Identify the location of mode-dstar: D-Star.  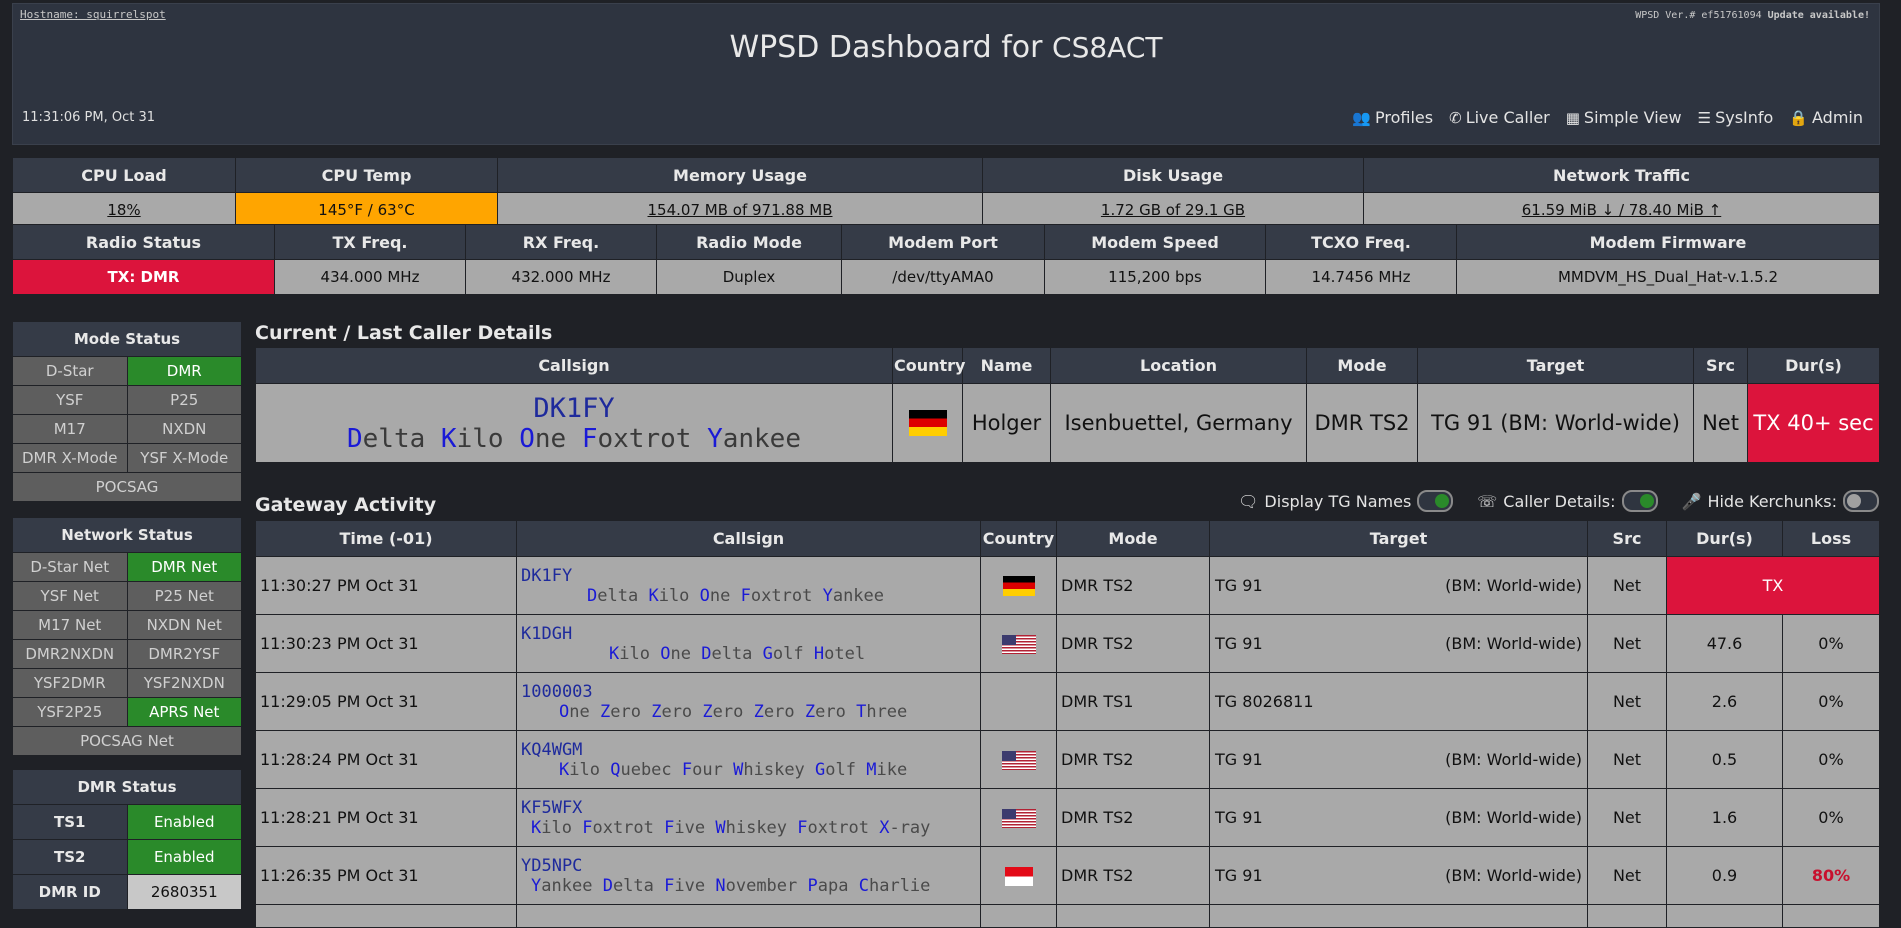
(70, 371).